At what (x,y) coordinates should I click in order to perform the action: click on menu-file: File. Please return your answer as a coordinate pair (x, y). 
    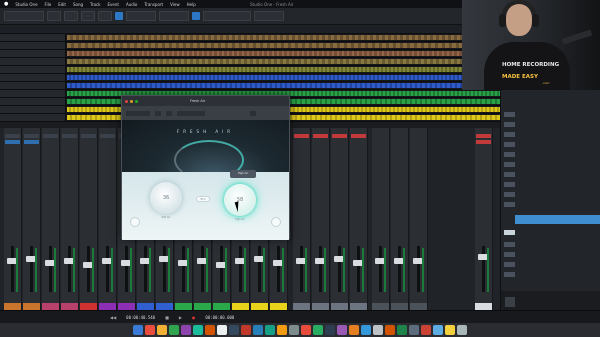
    Looking at the image, I should click on (48, 4).